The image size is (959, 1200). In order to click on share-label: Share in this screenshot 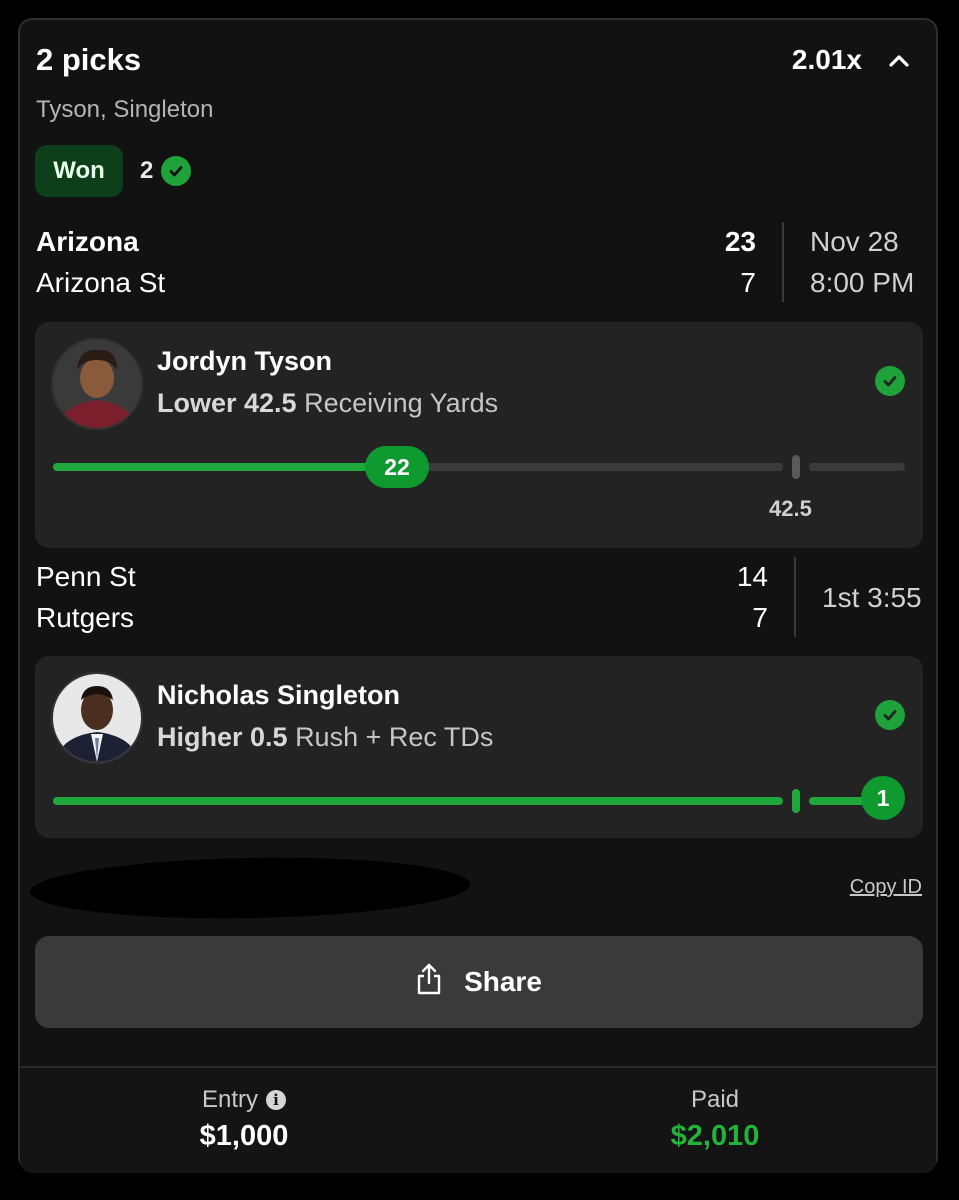, I will do `click(503, 981)`.